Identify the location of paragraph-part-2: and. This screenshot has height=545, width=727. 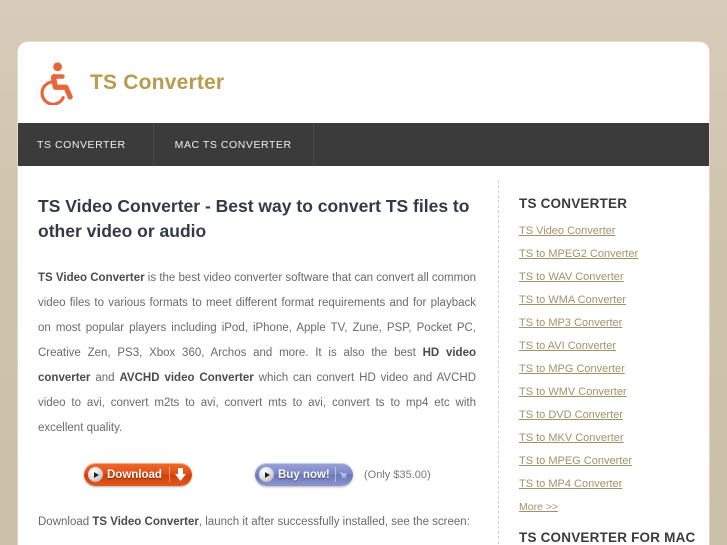
(105, 378).